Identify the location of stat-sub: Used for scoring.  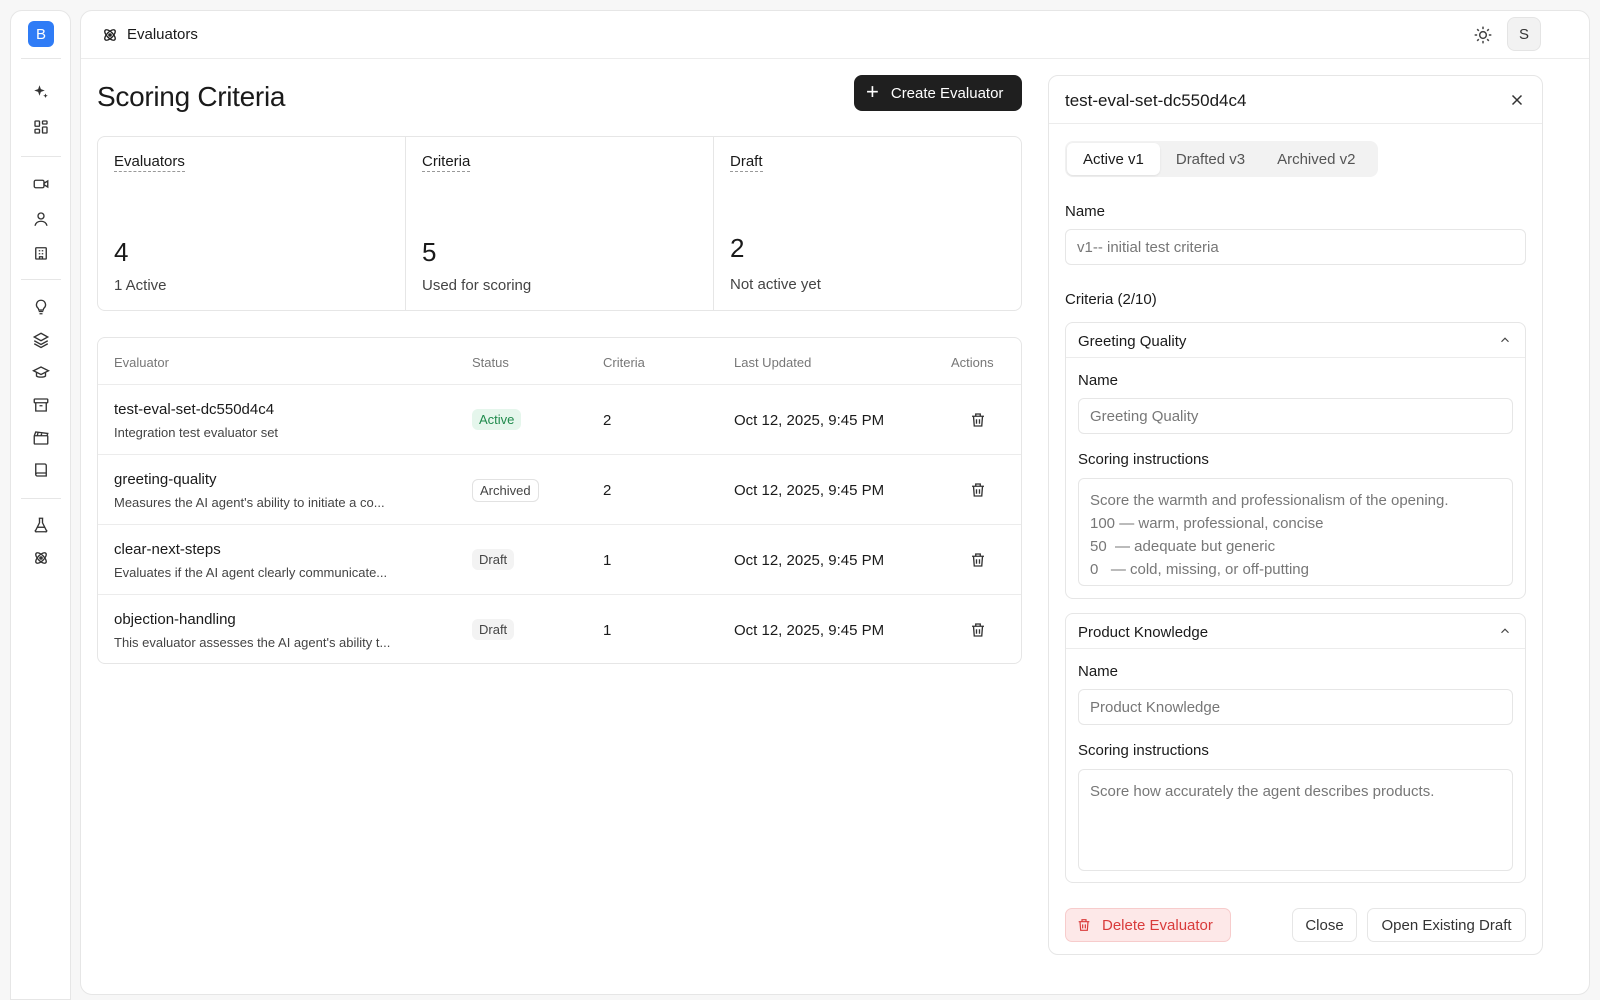
(477, 285).